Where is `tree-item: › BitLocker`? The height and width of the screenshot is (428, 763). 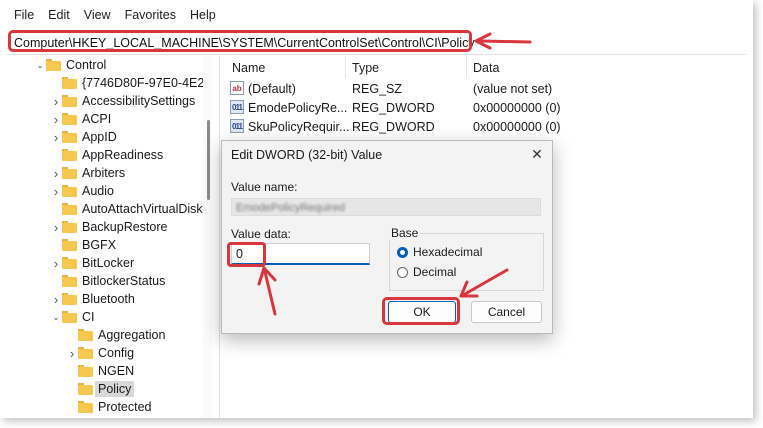
tree-item: › BitLocker is located at coordinates (92, 263).